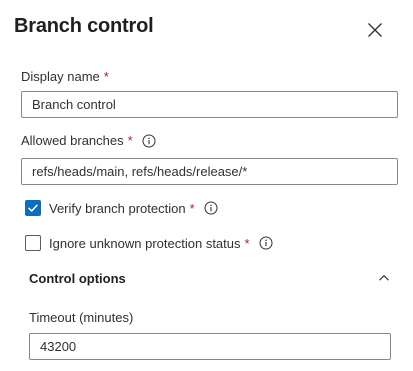  I want to click on ignore-unknown-status-checkbox: Ignore unknown protection status *, so click(149, 243).